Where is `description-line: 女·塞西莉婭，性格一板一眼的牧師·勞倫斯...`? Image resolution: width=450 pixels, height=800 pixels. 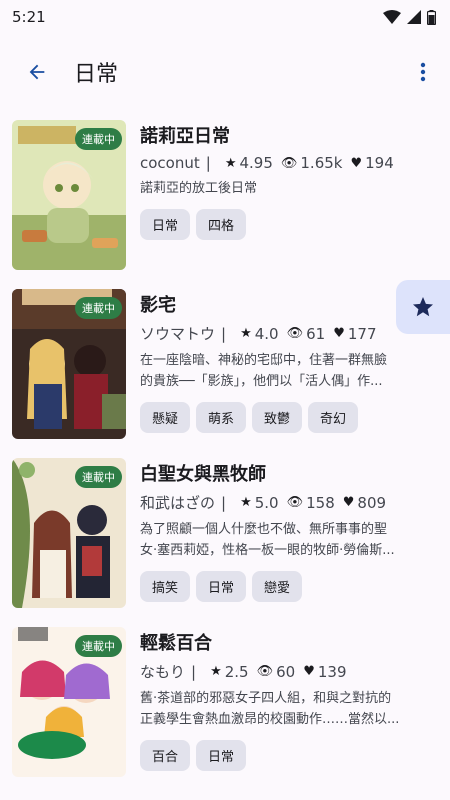
description-line: 女·塞西莉婭，性格一板一眼的牧師·勞倫斯... is located at coordinates (267, 550).